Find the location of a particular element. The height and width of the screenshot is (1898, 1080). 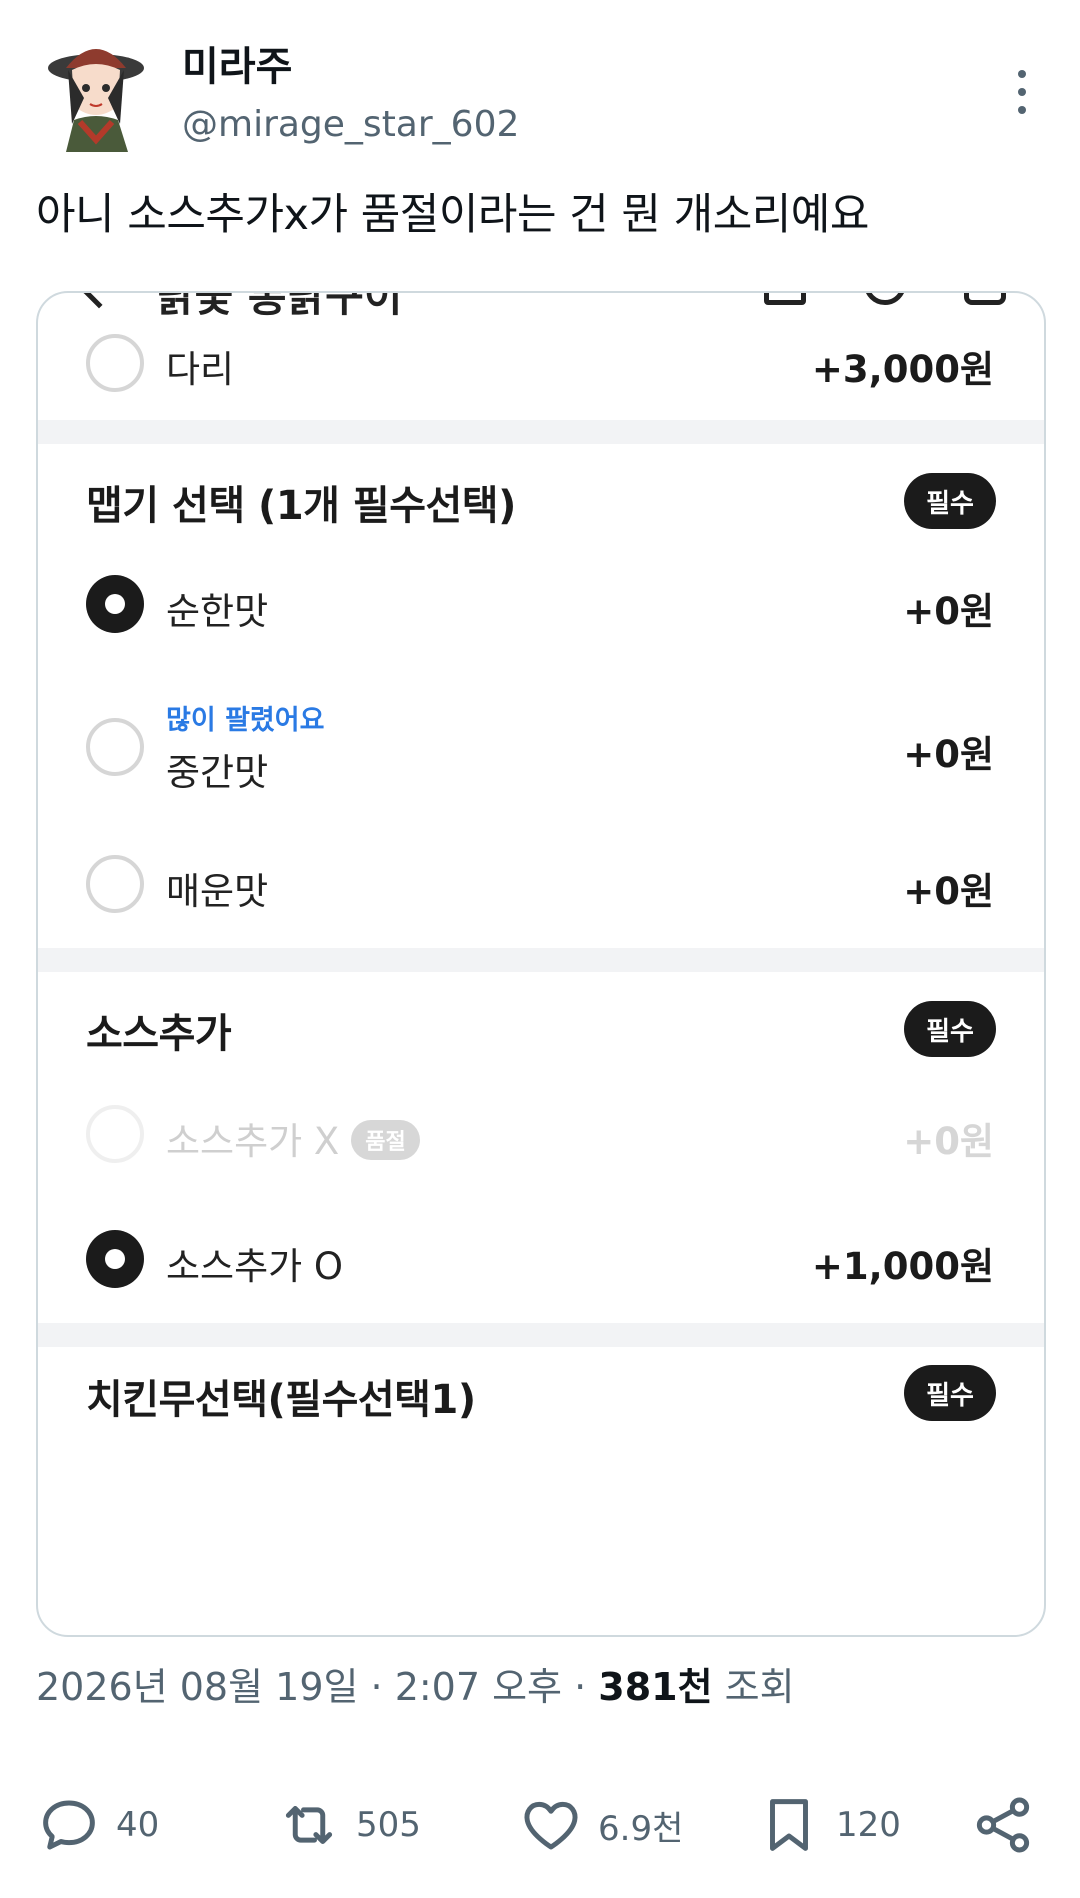

option-row-leg: 다리 +3,000원 is located at coordinates (541, 363).